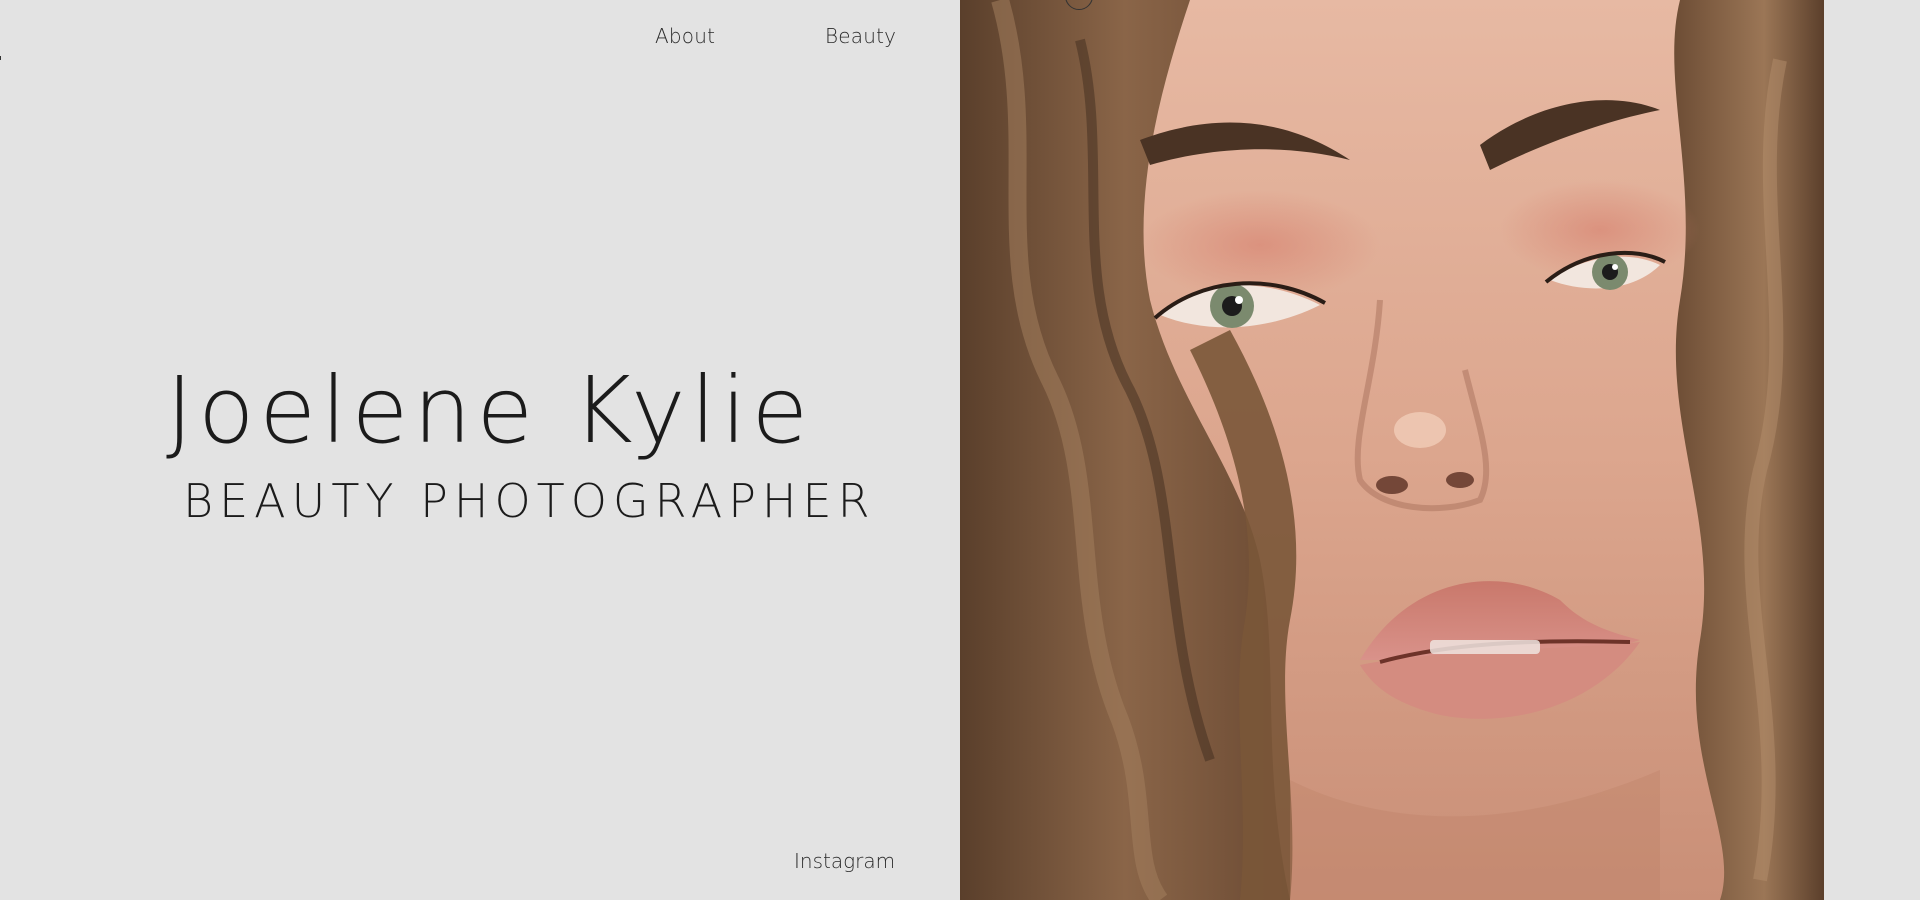 The width and height of the screenshot is (1920, 900). Describe the element at coordinates (1872, 450) in the screenshot. I see `right-margin` at that location.